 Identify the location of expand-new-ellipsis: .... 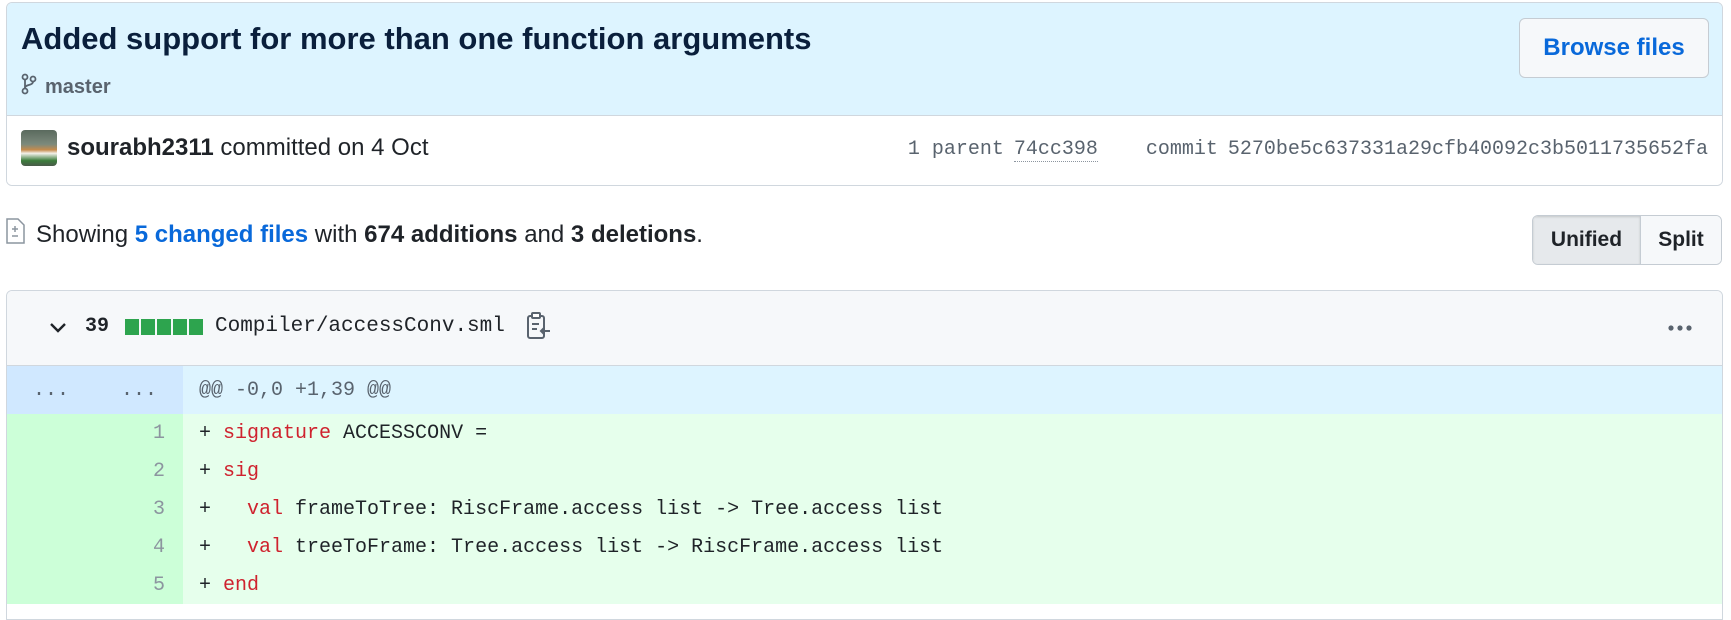
(139, 390).